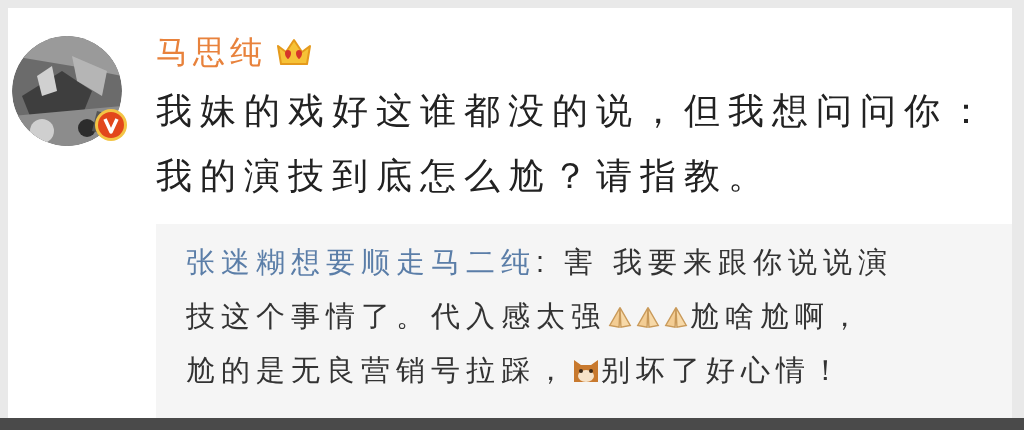  I want to click on crown-icon, so click(294, 52).